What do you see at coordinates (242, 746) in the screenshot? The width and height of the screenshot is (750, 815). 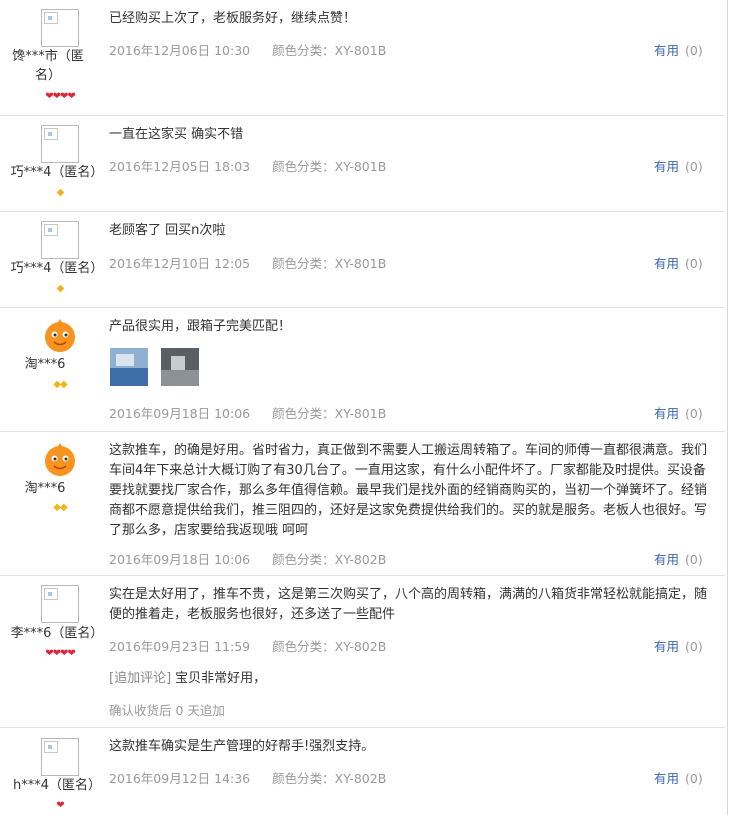 I see `review-text: 这款推车确实是生产管理的好帮手!强烈支持。` at bounding box center [242, 746].